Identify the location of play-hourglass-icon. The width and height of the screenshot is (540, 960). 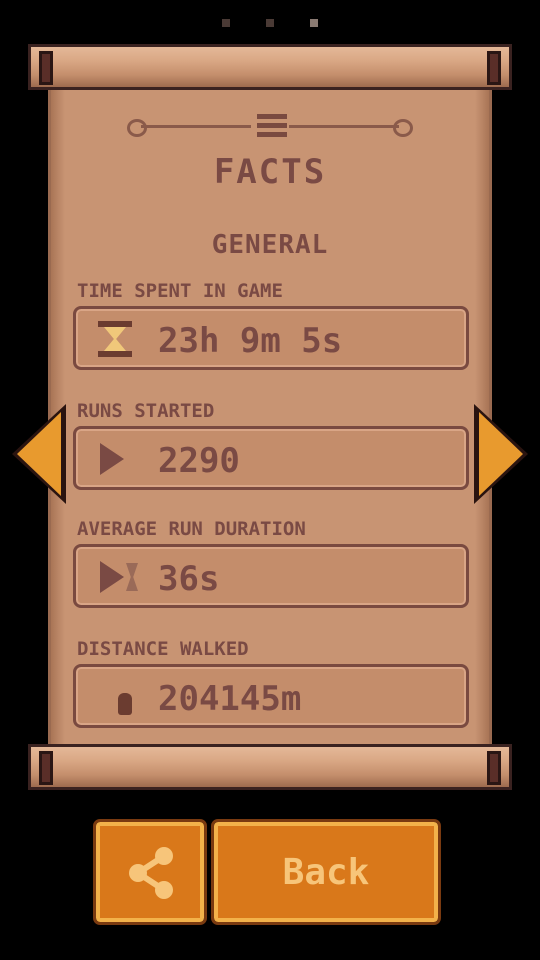
(118, 577).